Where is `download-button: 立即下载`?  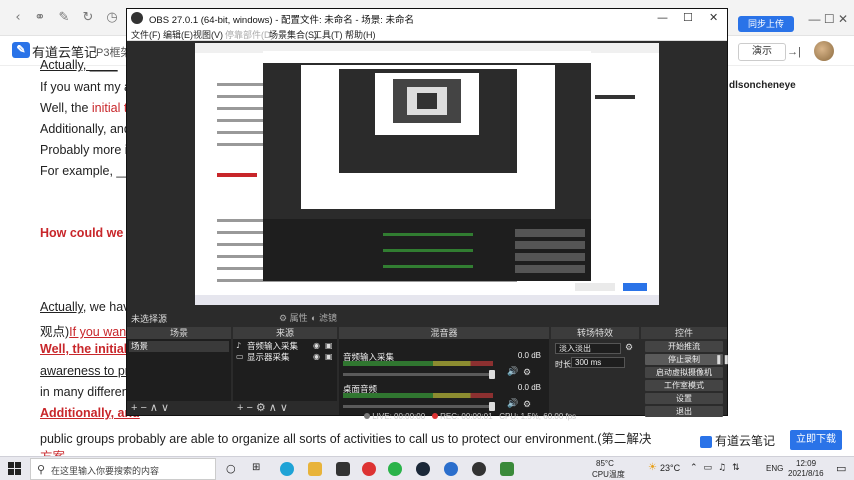 download-button: 立即下载 is located at coordinates (816, 440).